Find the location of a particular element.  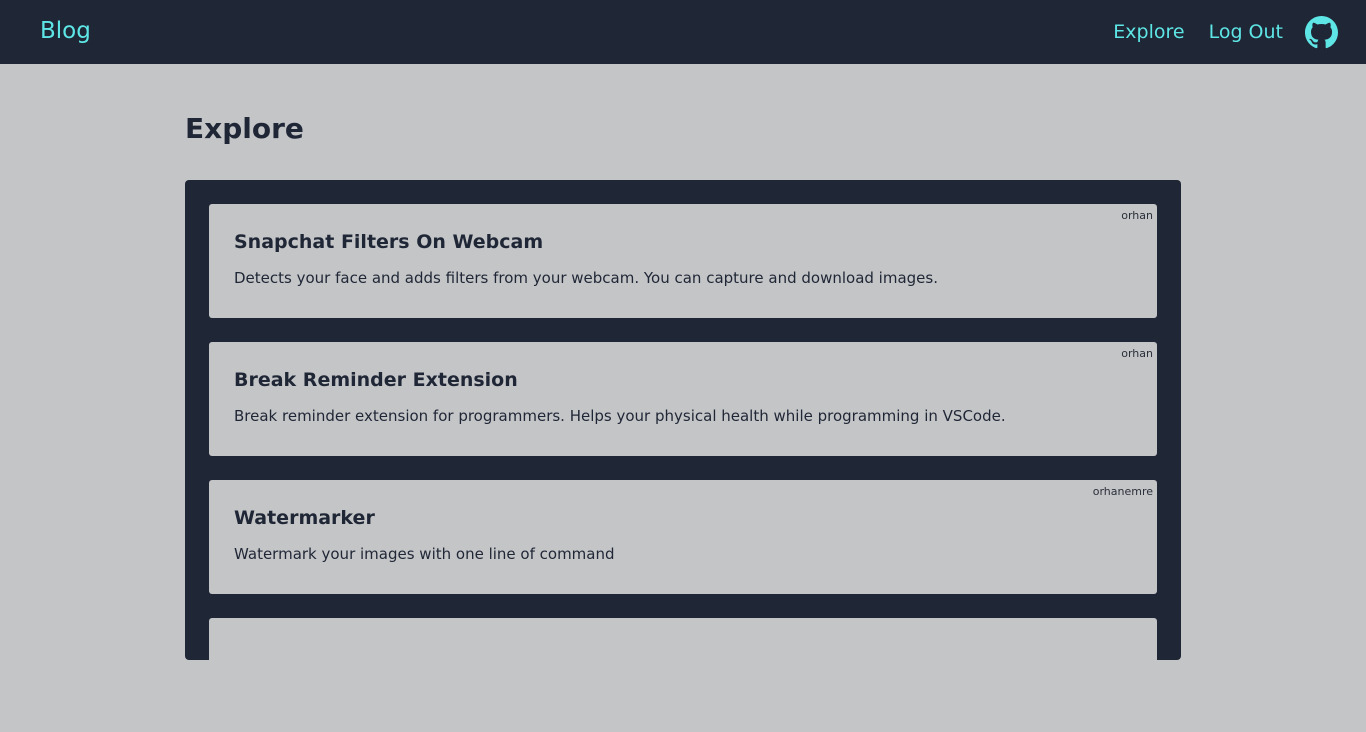

navbar: Blog Explore Log Out is located at coordinates (683, 32).